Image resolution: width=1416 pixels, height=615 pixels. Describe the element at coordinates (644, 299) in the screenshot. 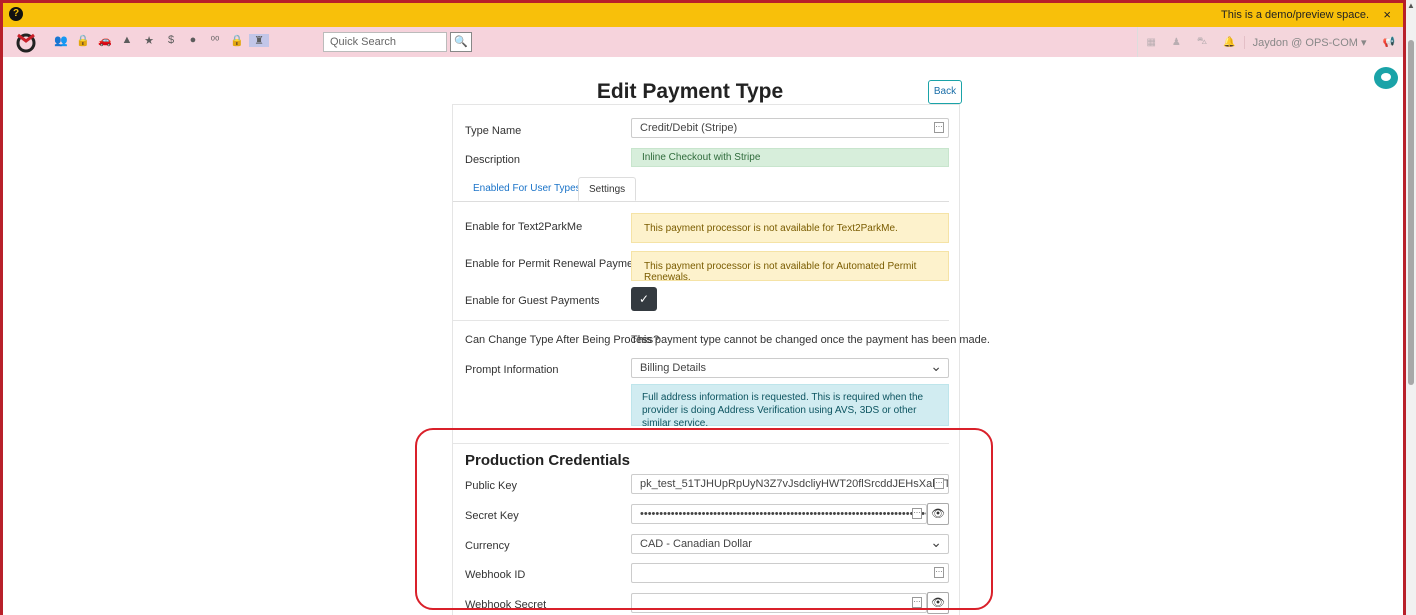

I see `guest-payments-checkbox: ✓` at that location.